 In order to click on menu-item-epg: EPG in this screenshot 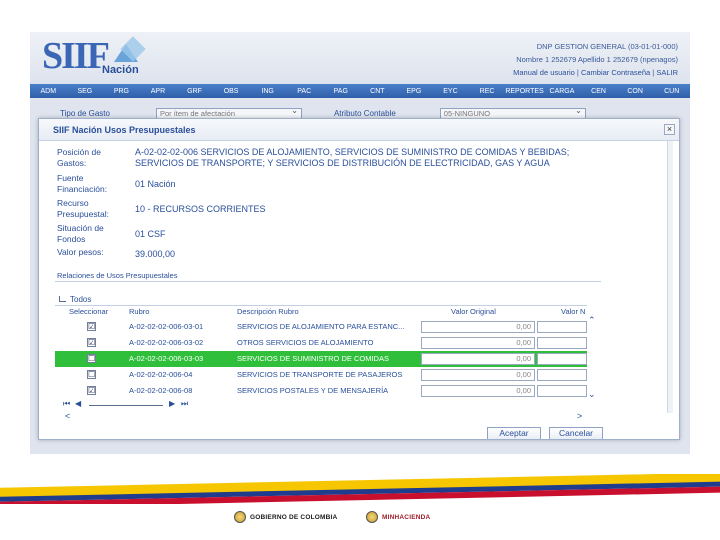, I will do `click(414, 91)`.